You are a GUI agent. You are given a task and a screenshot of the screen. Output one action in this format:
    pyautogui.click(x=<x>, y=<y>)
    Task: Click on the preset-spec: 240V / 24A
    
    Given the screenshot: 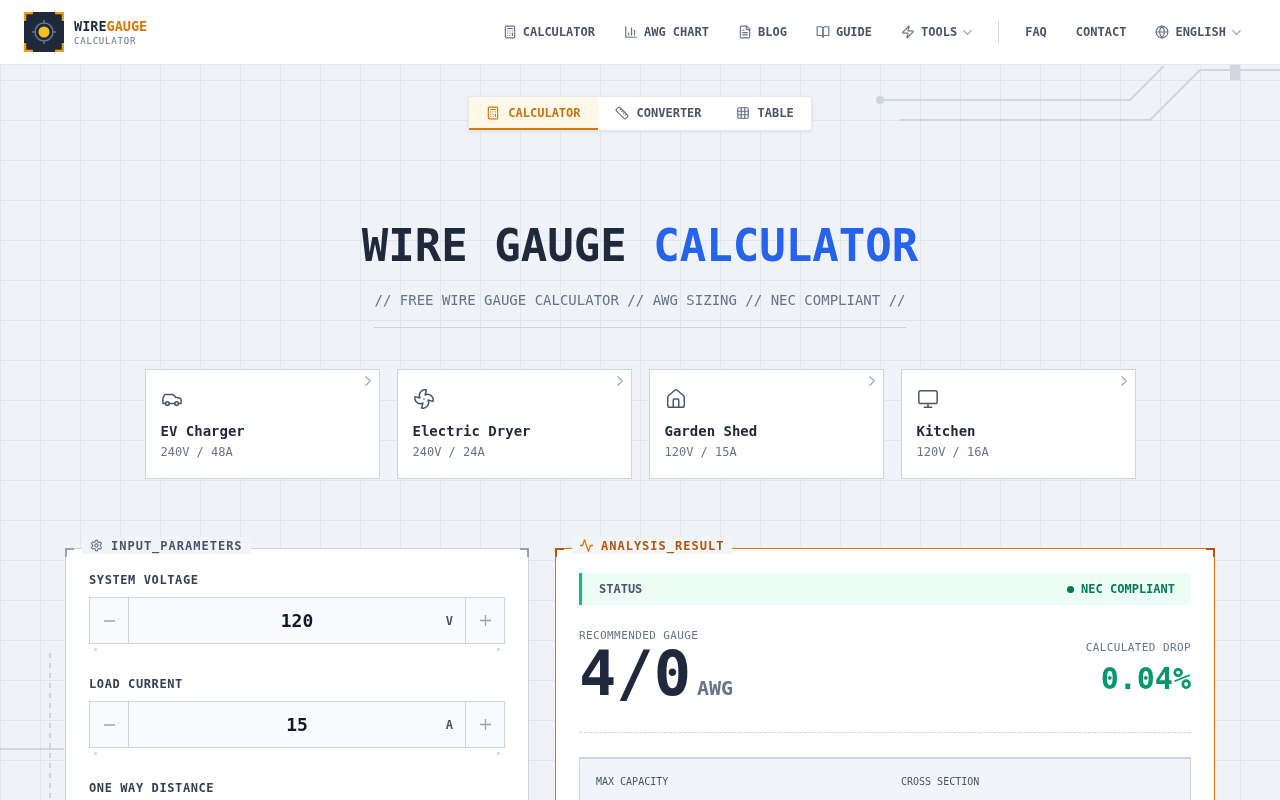 What is the action you would take?
    pyautogui.click(x=448, y=452)
    